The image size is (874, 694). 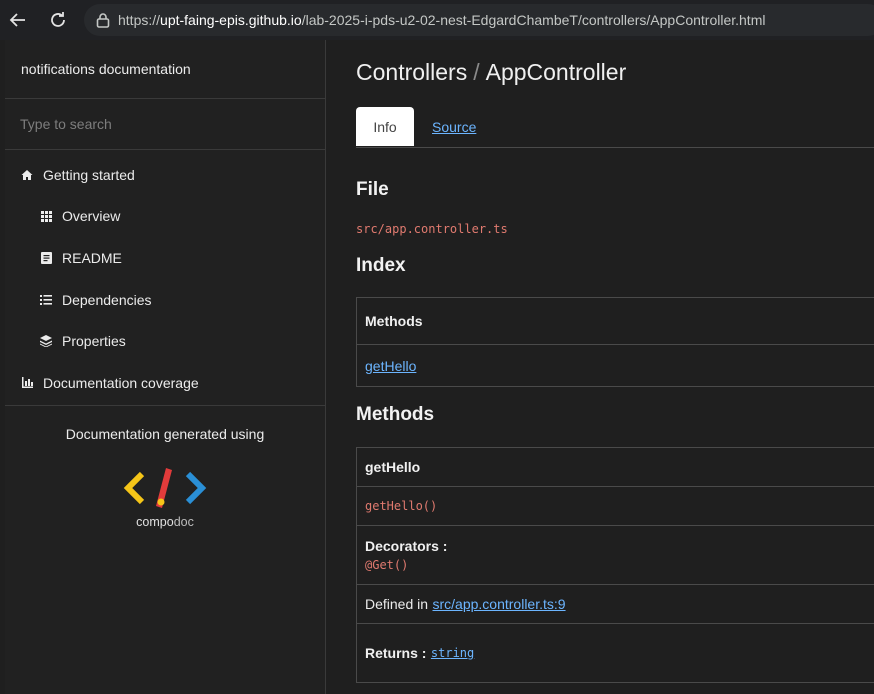 I want to click on sidebar-item-overview: Overview, so click(x=165, y=217).